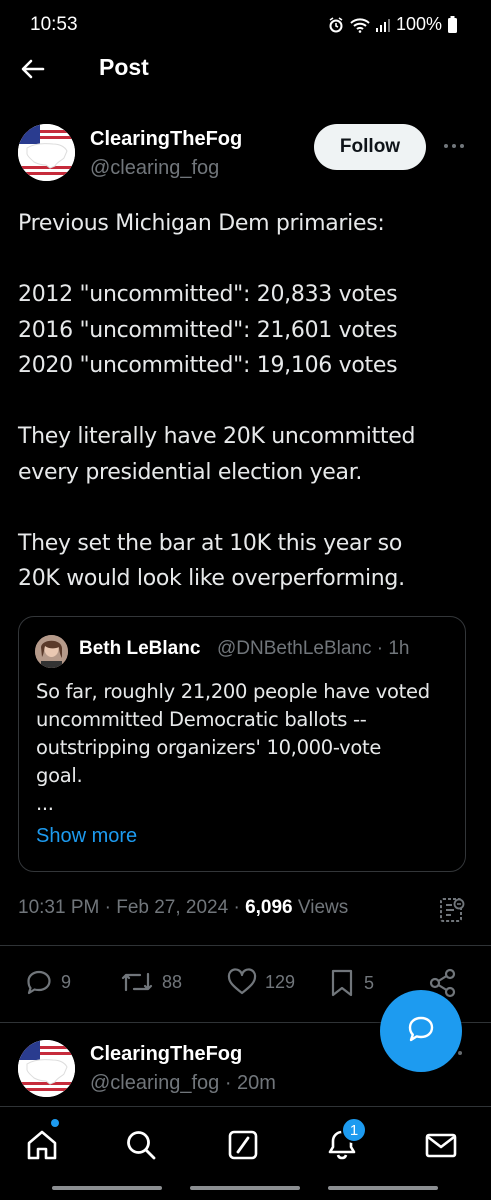  What do you see at coordinates (166, 1054) in the screenshot?
I see `reply-author-name: ClearingTheFog` at bounding box center [166, 1054].